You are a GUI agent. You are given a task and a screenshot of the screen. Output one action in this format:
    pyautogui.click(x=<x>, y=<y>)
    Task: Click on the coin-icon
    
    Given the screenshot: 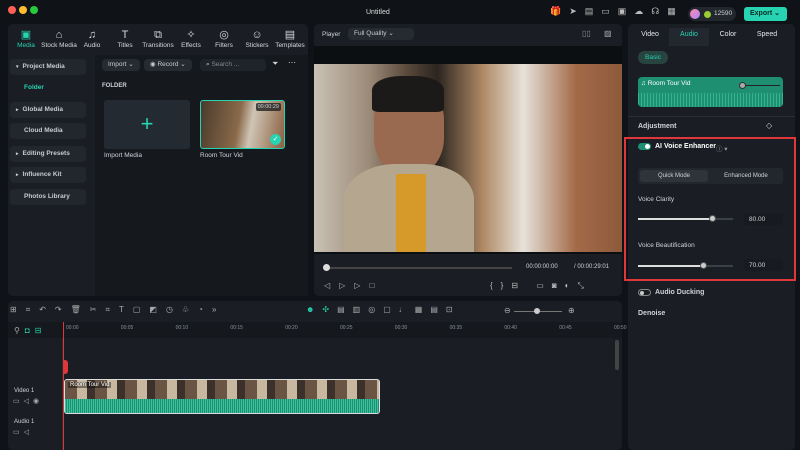 What is the action you would take?
    pyautogui.click(x=707, y=14)
    